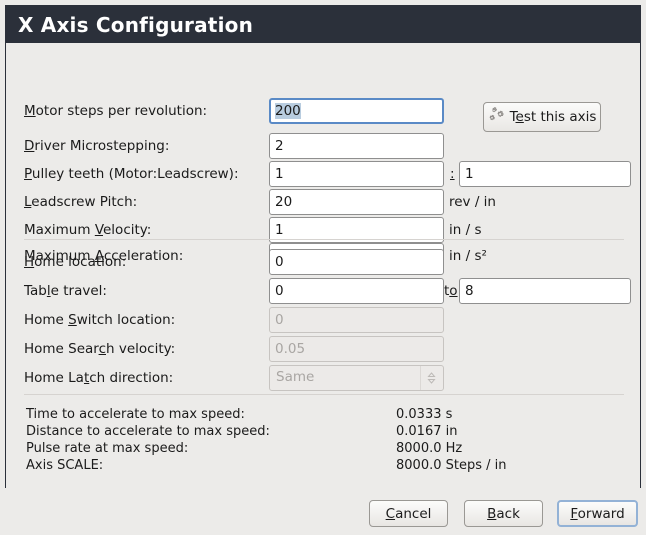 Image resolution: width=646 pixels, height=535 pixels. Describe the element at coordinates (323, 449) in the screenshot. I see `summary-row: Pulse rate at max speed: 8000.0 Hz` at that location.